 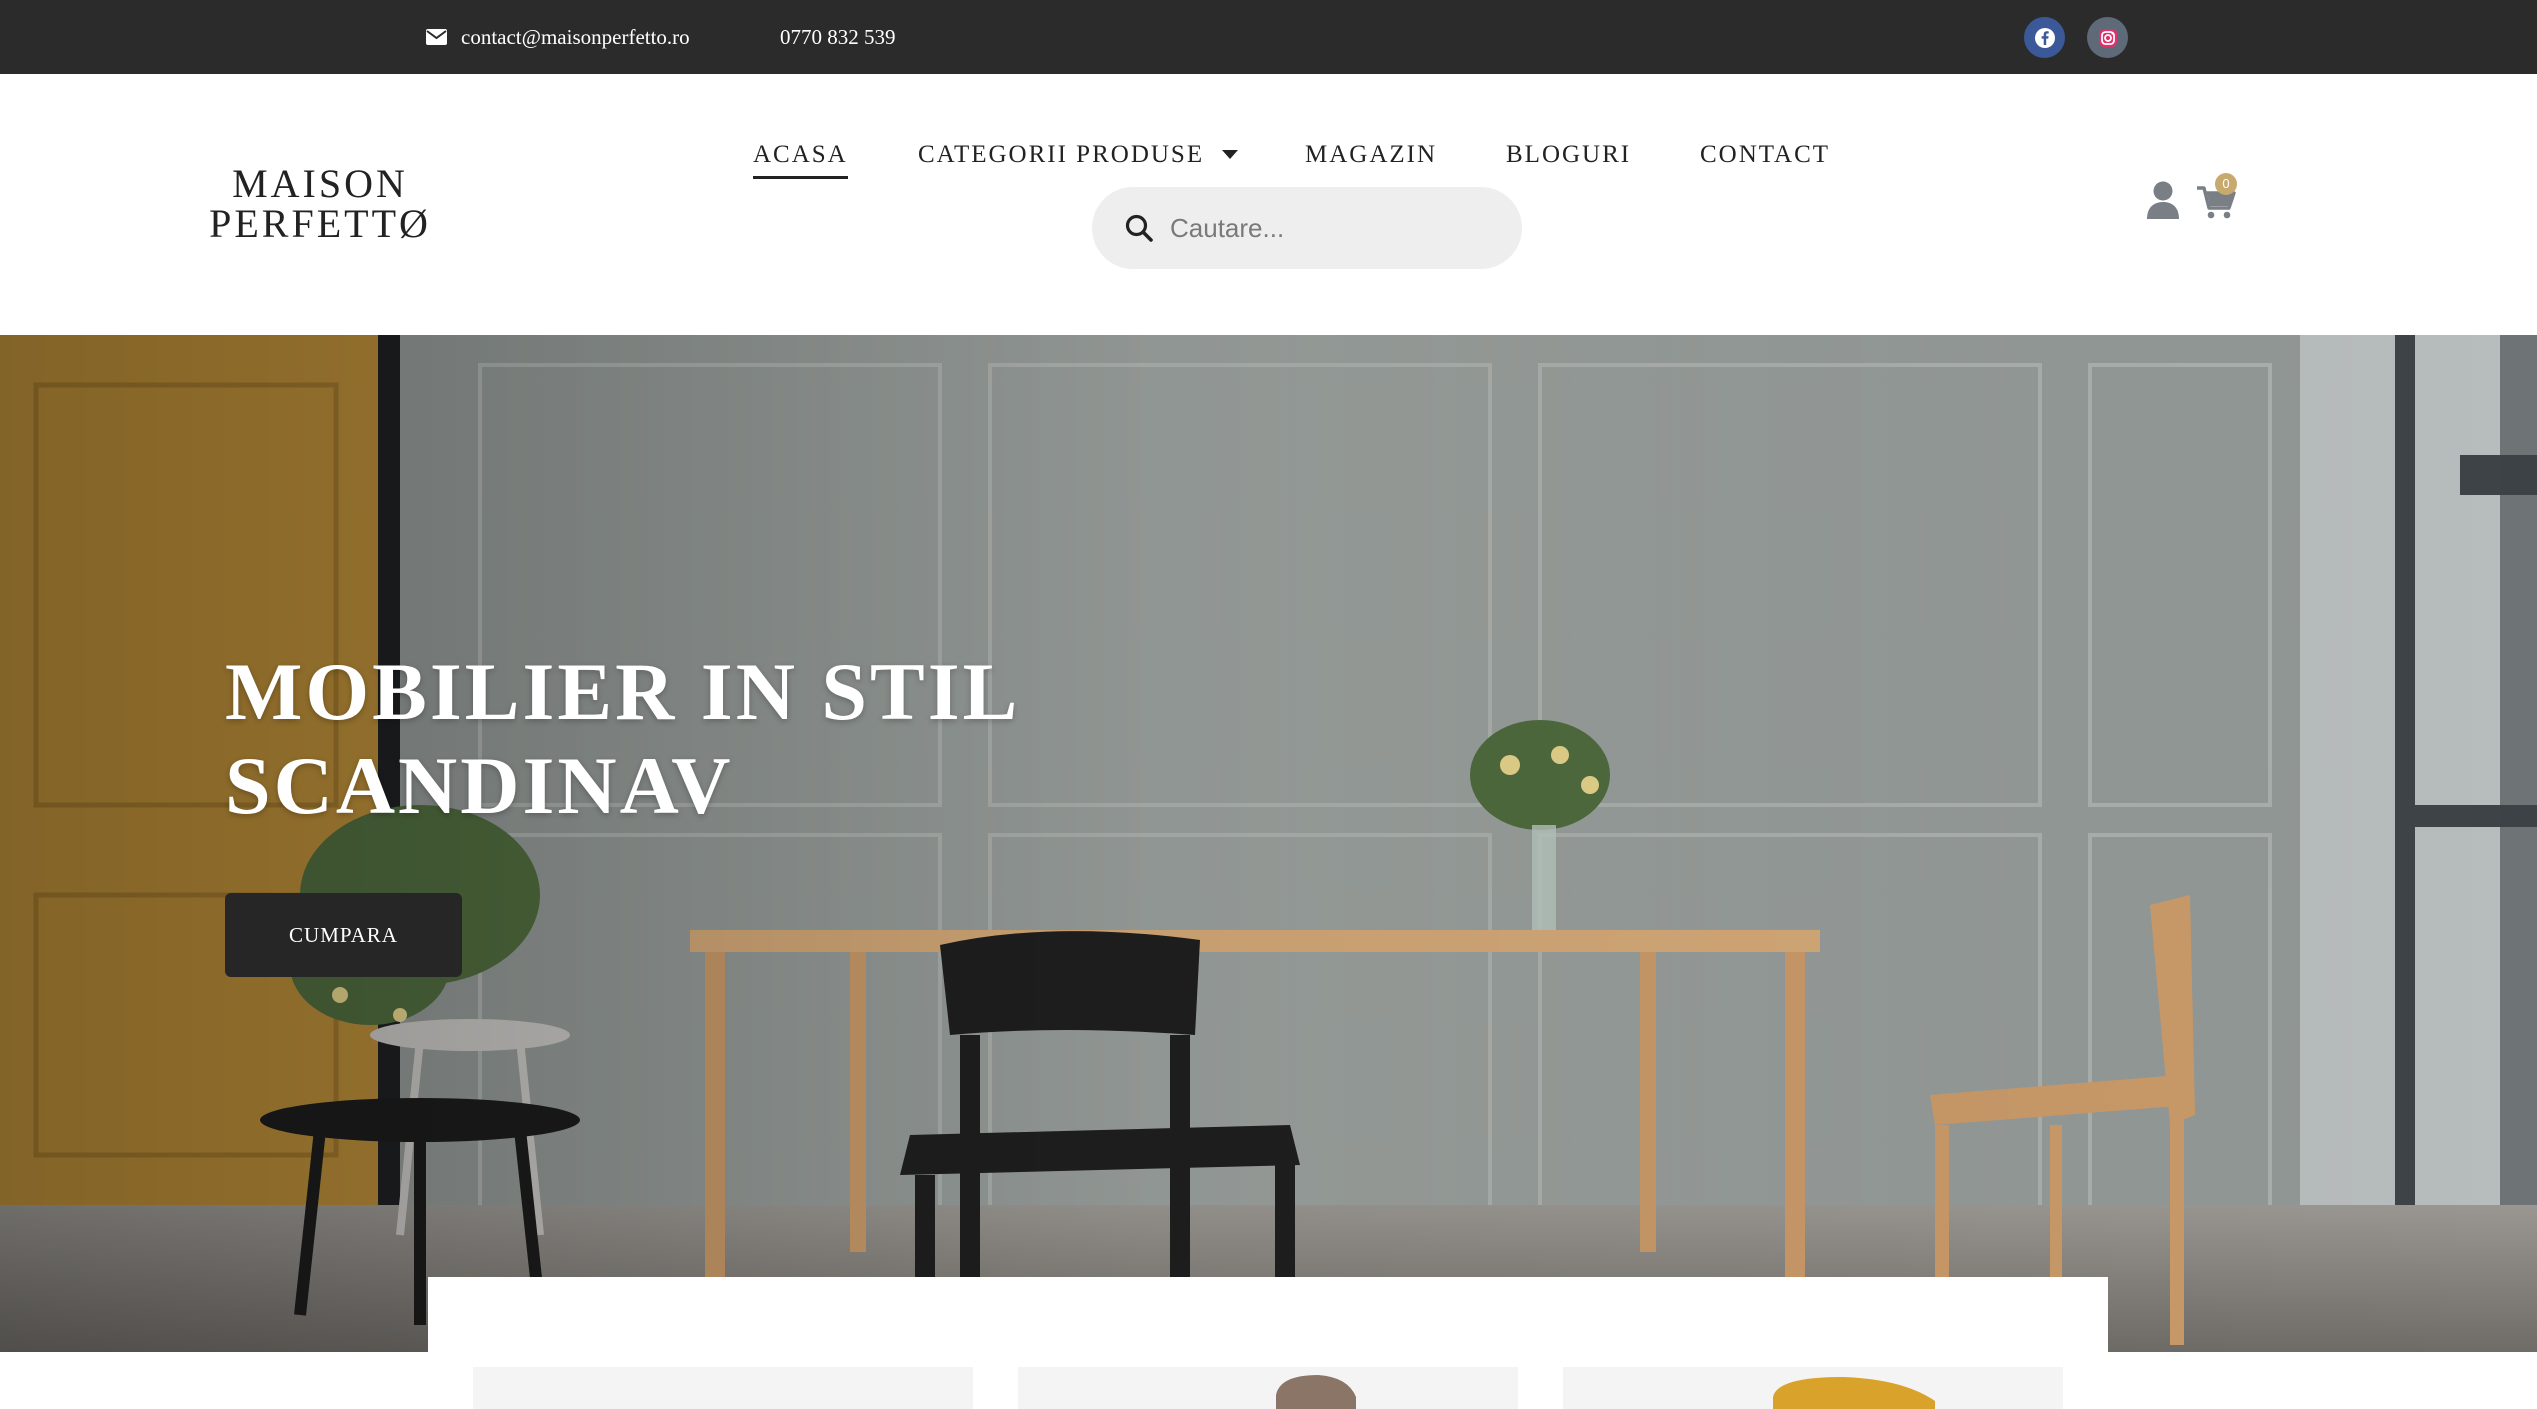 I want to click on instagram-button, so click(x=2107, y=37).